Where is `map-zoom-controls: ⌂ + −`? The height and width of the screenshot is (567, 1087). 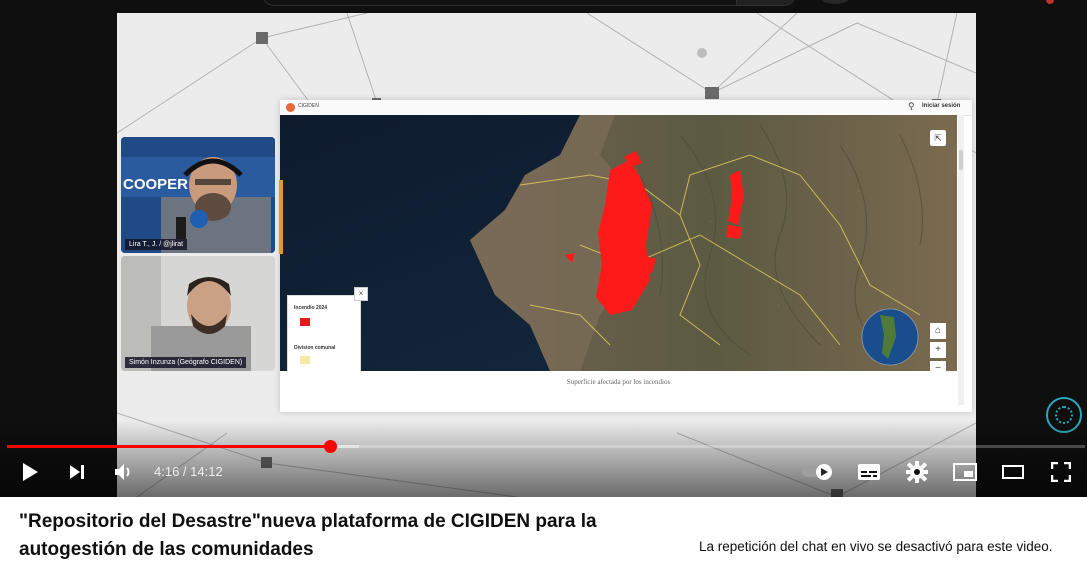
map-zoom-controls: ⌂ + − is located at coordinates (938, 347).